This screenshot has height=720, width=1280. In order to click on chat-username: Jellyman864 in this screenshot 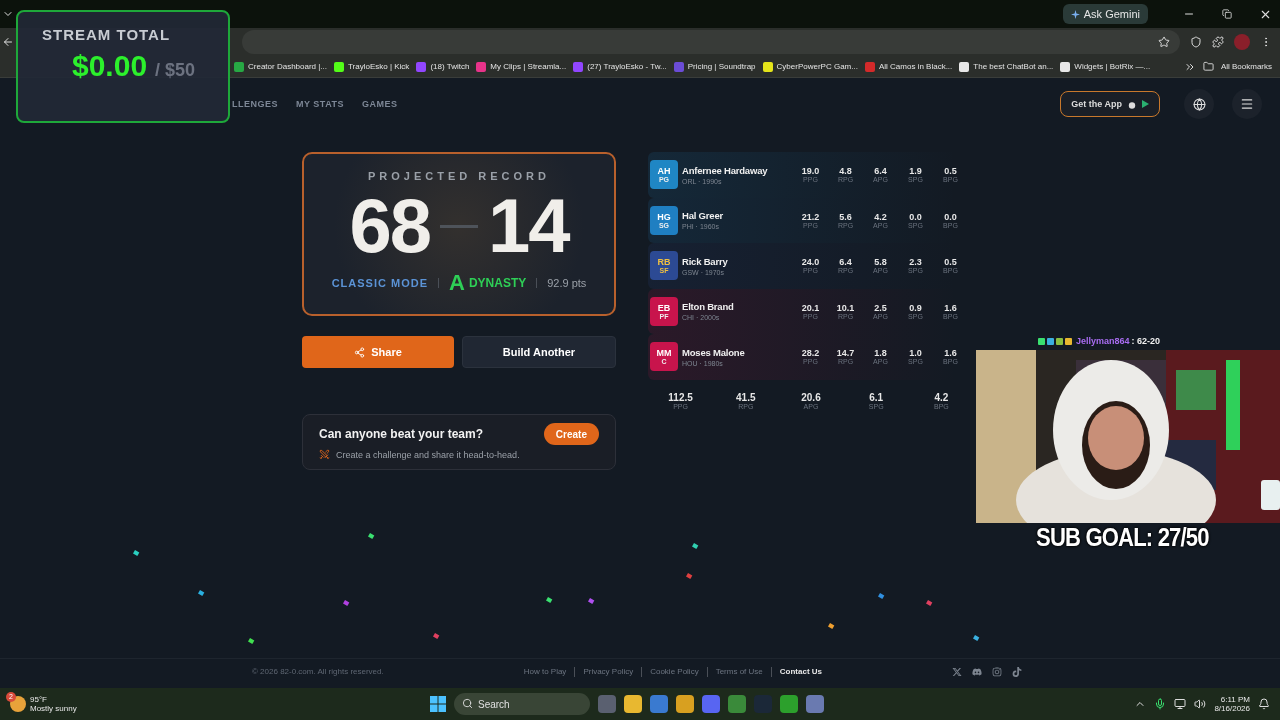, I will do `click(1103, 341)`.